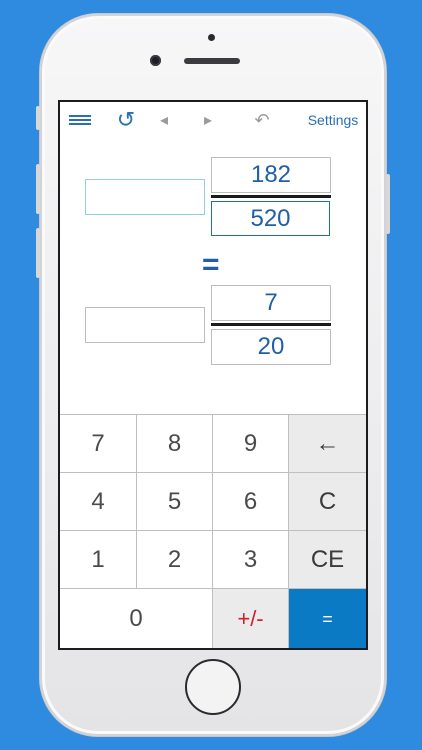  What do you see at coordinates (126, 119) in the screenshot?
I see `circular-arrow-icon: ↺` at bounding box center [126, 119].